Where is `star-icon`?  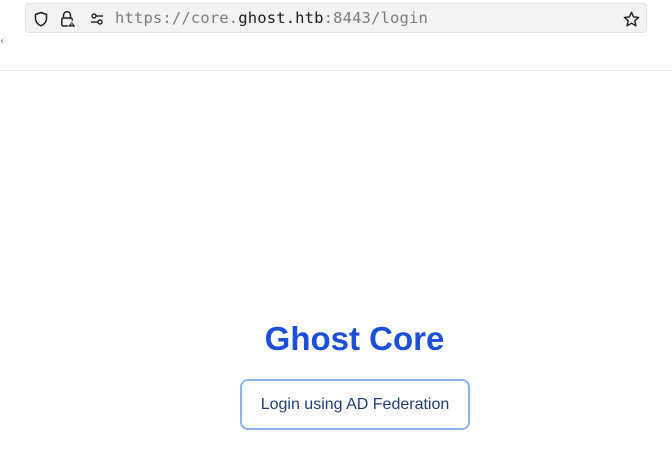
star-icon is located at coordinates (631, 19).